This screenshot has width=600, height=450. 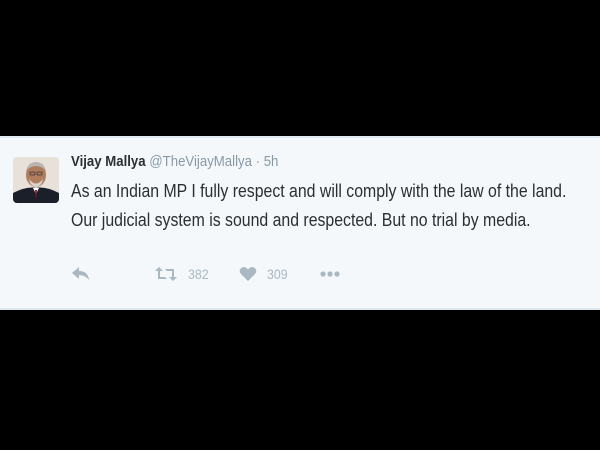 What do you see at coordinates (200, 161) in the screenshot?
I see `user-handle: @TheVijayMallya` at bounding box center [200, 161].